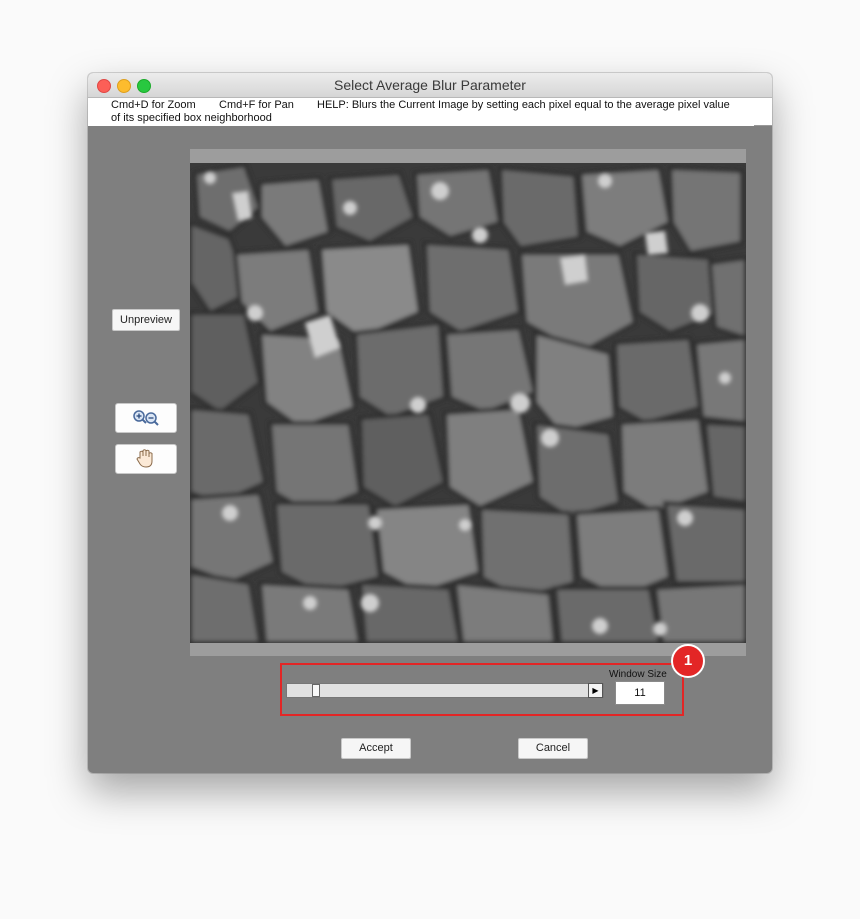  Describe the element at coordinates (376, 748) in the screenshot. I see `accept-button: Accept` at that location.